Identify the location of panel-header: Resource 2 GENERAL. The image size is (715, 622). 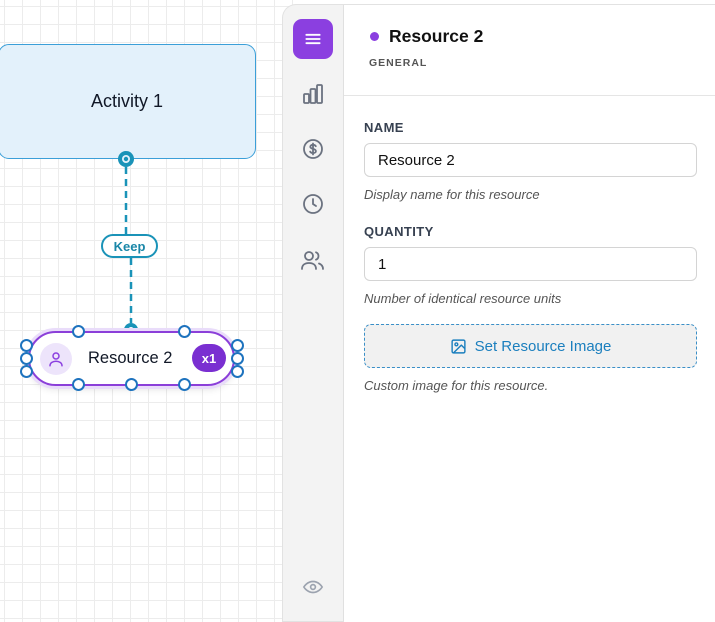
(529, 50).